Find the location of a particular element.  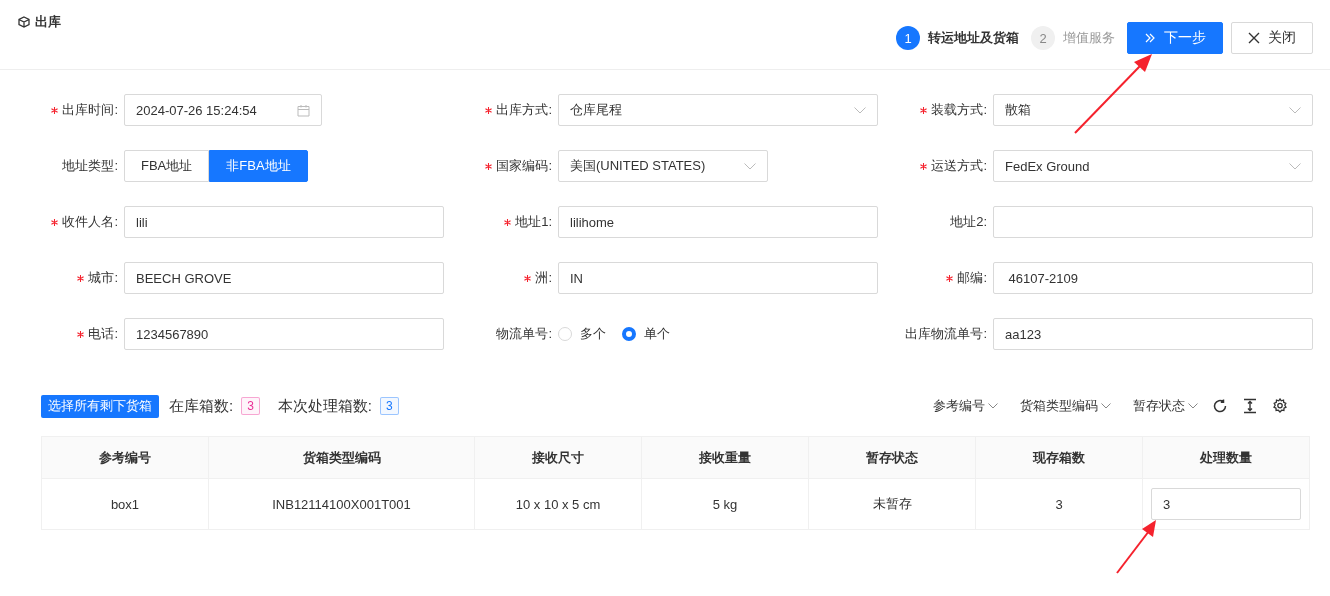

column-header: 处理数量 is located at coordinates (1226, 457).